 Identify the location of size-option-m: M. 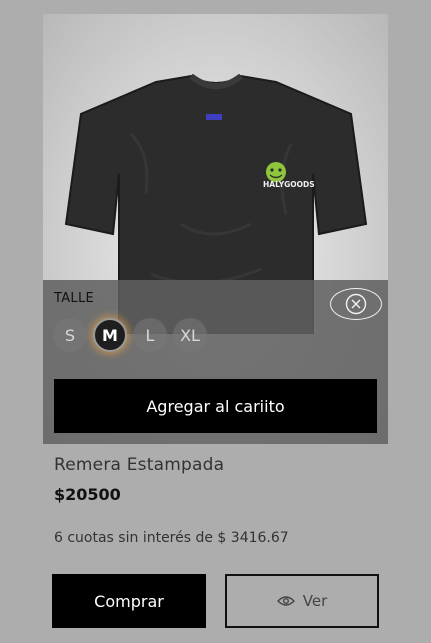
(110, 335).